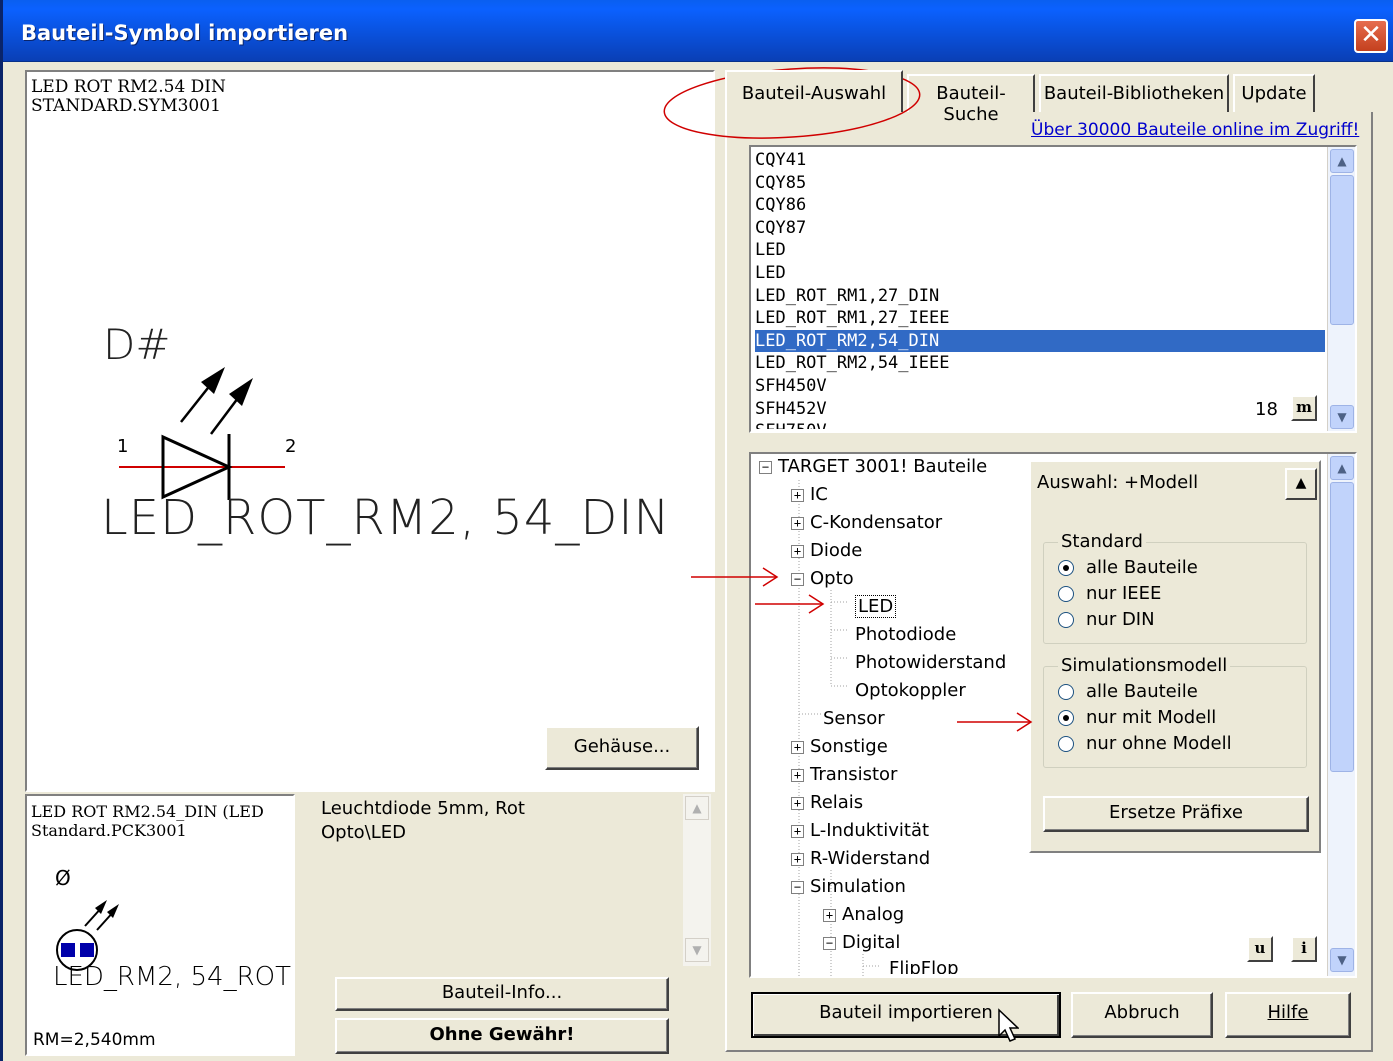 Image resolution: width=1393 pixels, height=1061 pixels. I want to click on cancel-button: Abbruch, so click(1142, 1015).